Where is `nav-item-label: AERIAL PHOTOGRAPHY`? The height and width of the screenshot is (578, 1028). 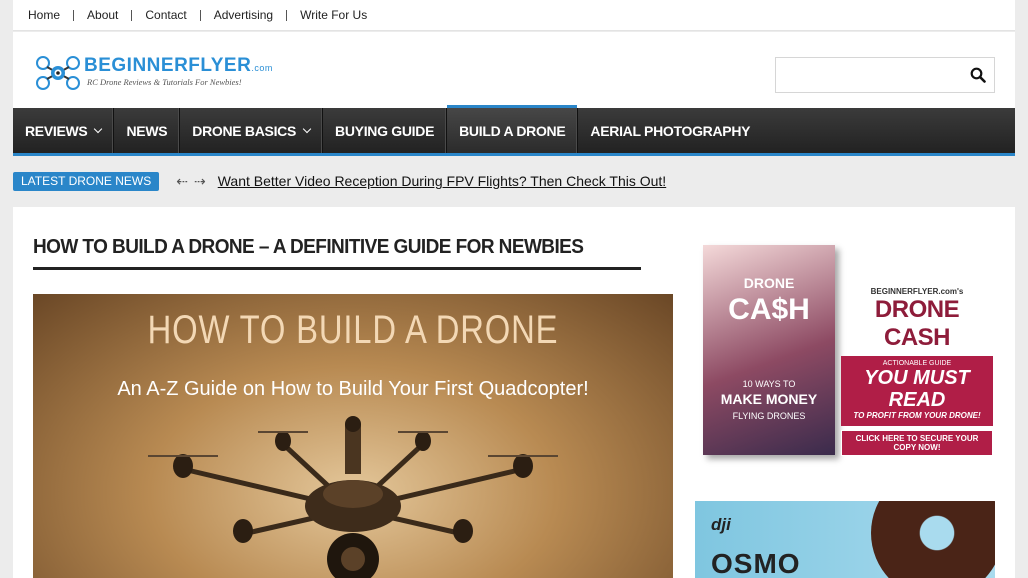
nav-item-label: AERIAL PHOTOGRAPHY is located at coordinates (670, 130).